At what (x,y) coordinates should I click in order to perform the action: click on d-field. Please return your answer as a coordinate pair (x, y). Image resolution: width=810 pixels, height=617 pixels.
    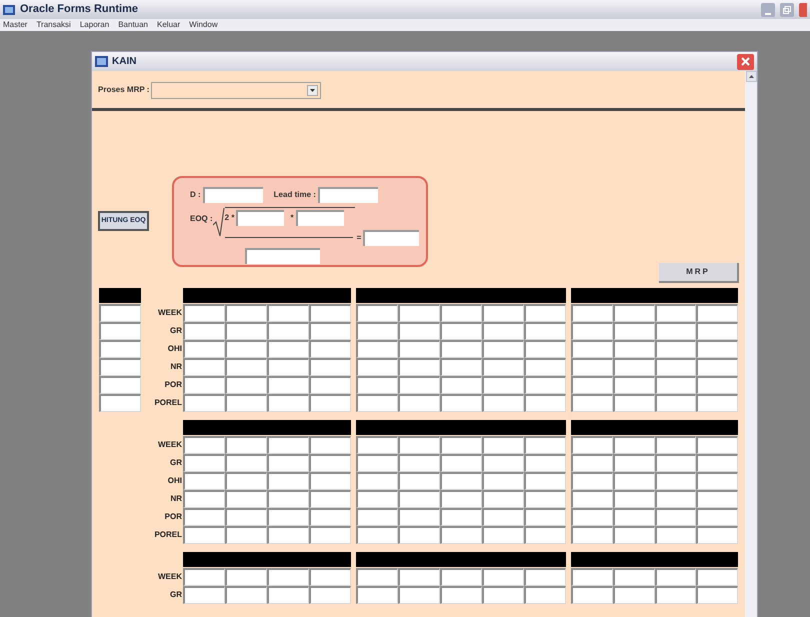
    Looking at the image, I should click on (232, 194).